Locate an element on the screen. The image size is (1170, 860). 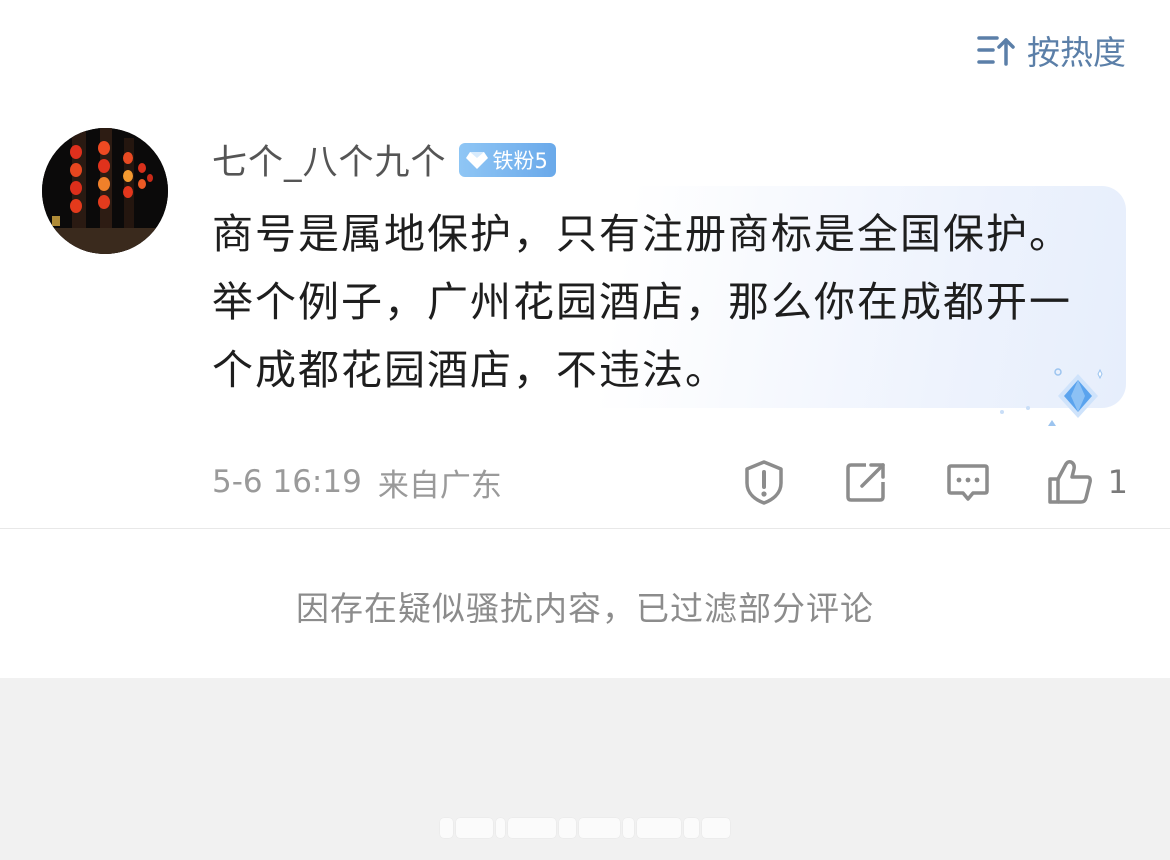
like-count: 1 is located at coordinates (1117, 482).